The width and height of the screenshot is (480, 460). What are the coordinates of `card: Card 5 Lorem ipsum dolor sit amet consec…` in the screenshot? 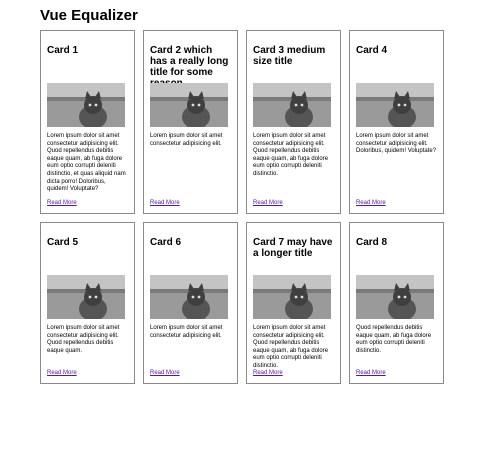 It's located at (87, 303).